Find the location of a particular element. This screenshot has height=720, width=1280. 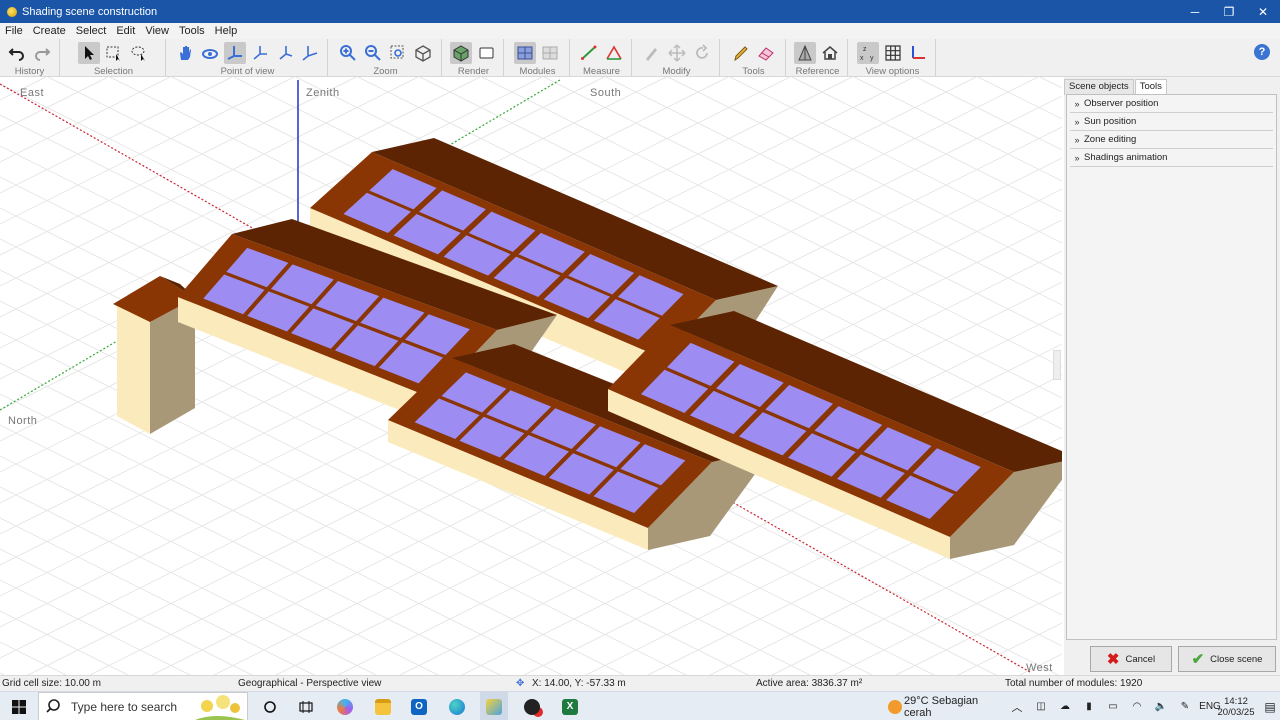

menu-edit: Edit is located at coordinates (125, 31).